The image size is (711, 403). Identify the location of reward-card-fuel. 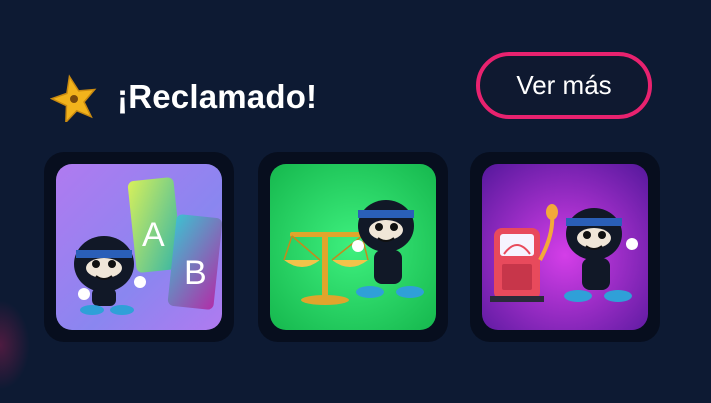
(565, 247).